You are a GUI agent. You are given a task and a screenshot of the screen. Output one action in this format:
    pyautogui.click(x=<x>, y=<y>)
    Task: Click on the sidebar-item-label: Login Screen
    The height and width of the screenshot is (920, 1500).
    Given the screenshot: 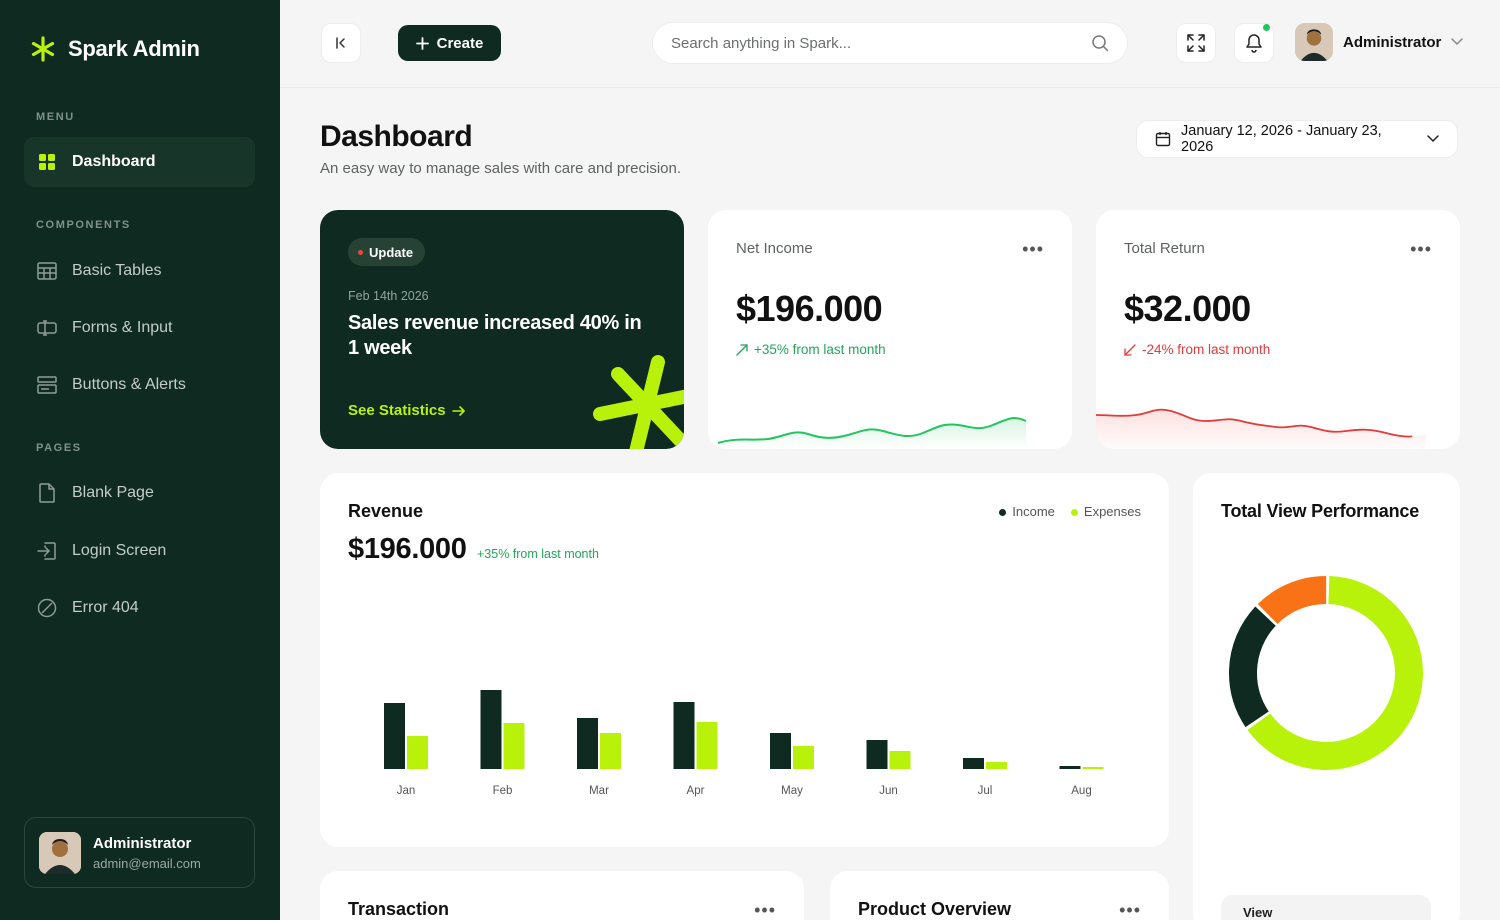 What is the action you would take?
    pyautogui.click(x=119, y=550)
    